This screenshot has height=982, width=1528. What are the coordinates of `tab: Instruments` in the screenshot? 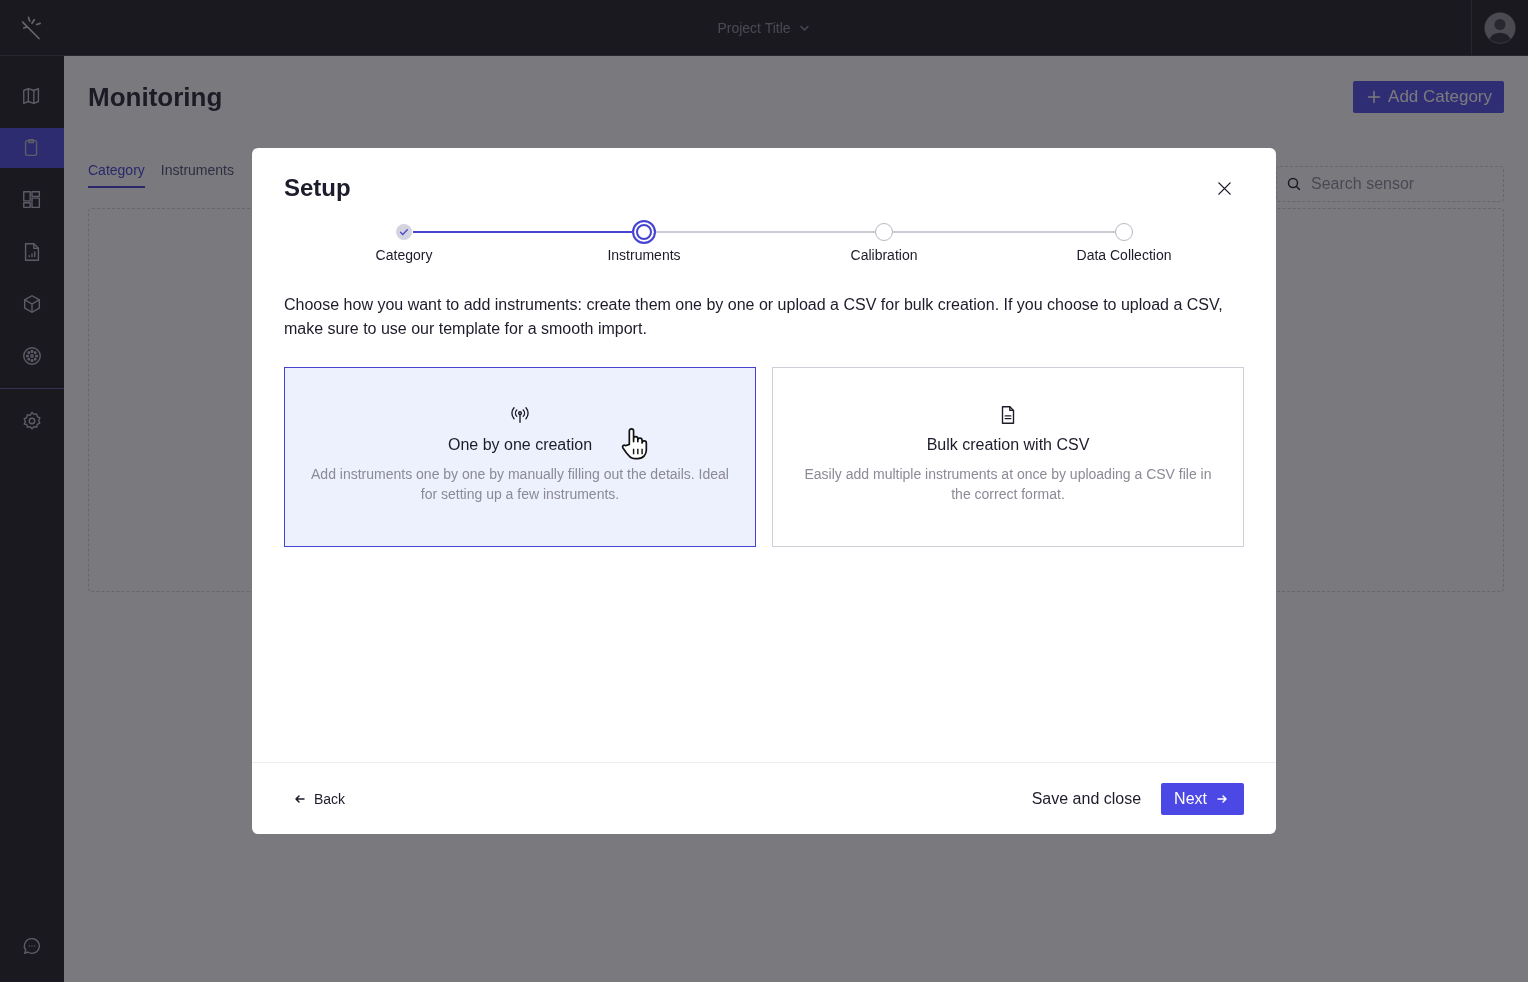 It's located at (197, 175).